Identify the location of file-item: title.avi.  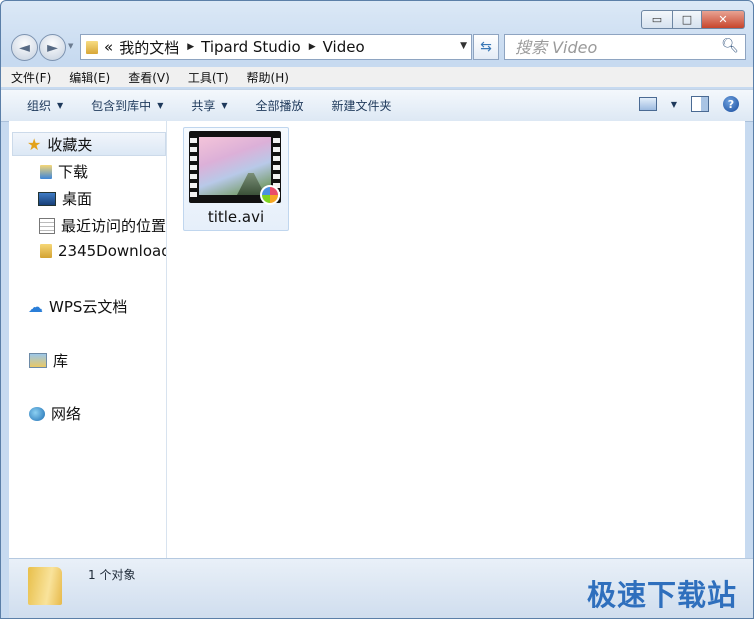
(236, 179).